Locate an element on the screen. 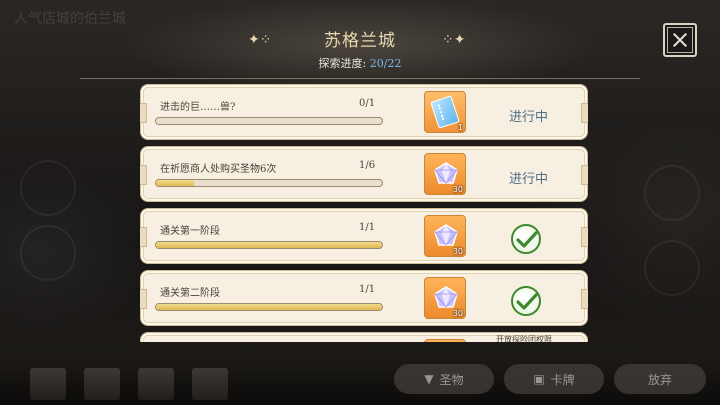  task-row: 通关第二阶段 1/1 30 is located at coordinates (364, 298).